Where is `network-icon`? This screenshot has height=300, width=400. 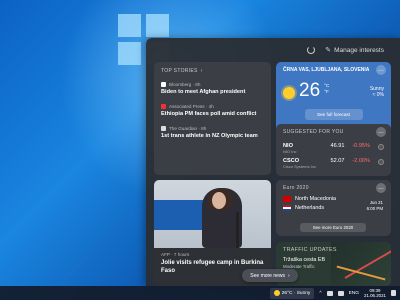 network-icon is located at coordinates (329, 293).